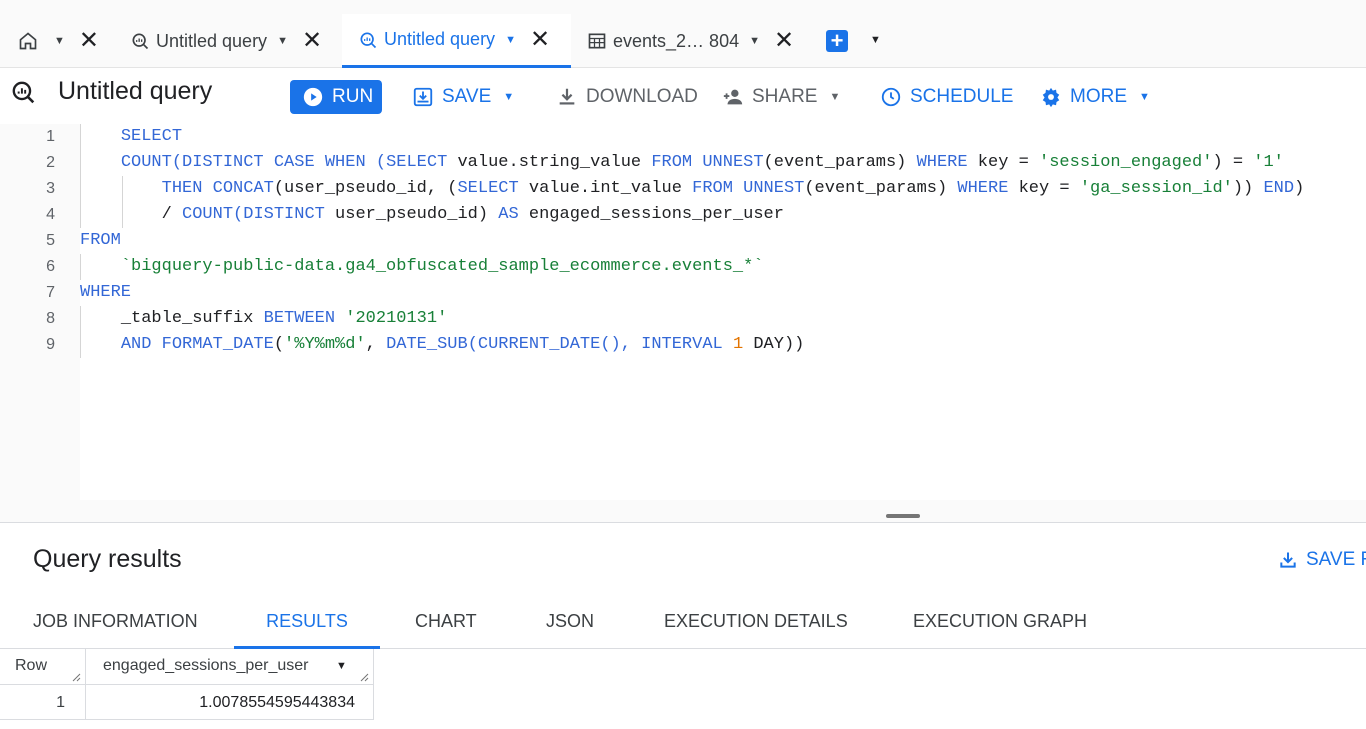 This screenshot has height=729, width=1366. I want to click on tab-execution-graph: EXECUTION GRAPH, so click(1000, 622).